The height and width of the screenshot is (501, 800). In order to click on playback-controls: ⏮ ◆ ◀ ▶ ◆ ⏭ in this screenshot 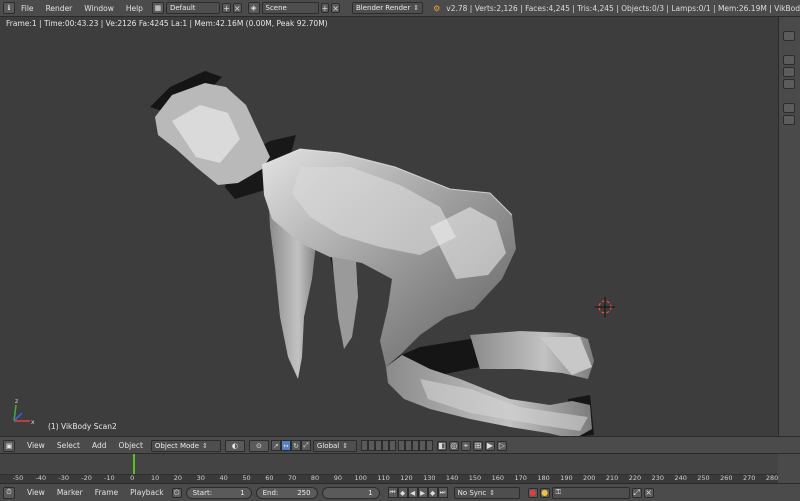, I will do `click(417, 492)`.